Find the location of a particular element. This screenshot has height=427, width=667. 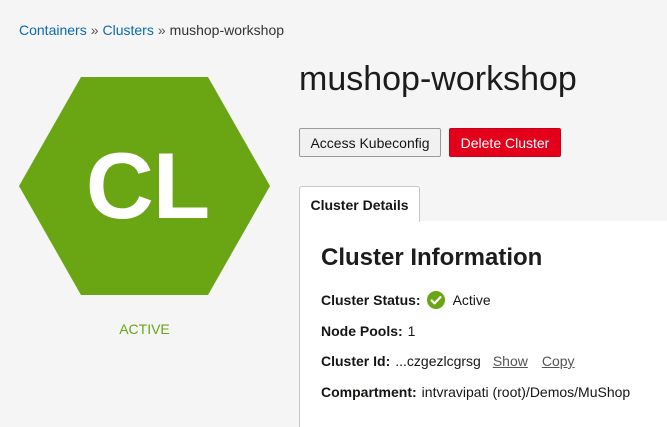

section-heading: Cluster Information is located at coordinates (432, 257).